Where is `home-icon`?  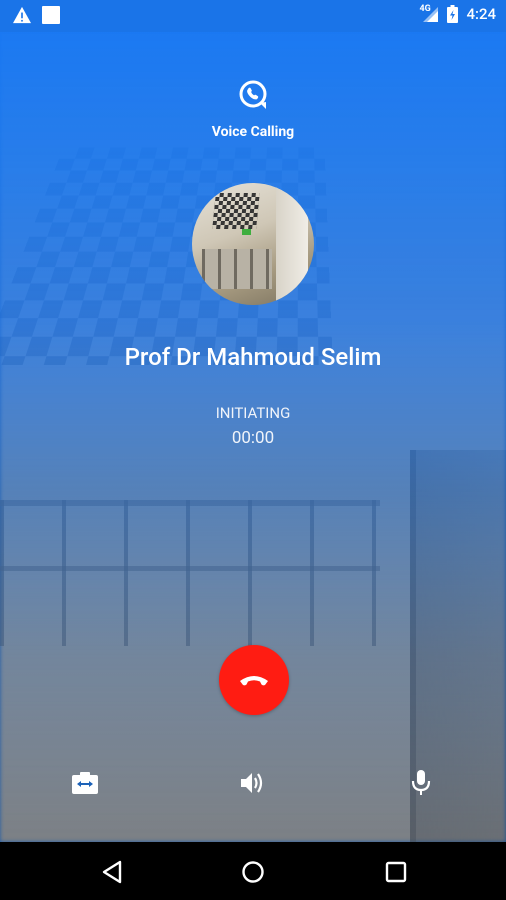
home-icon is located at coordinates (253, 872).